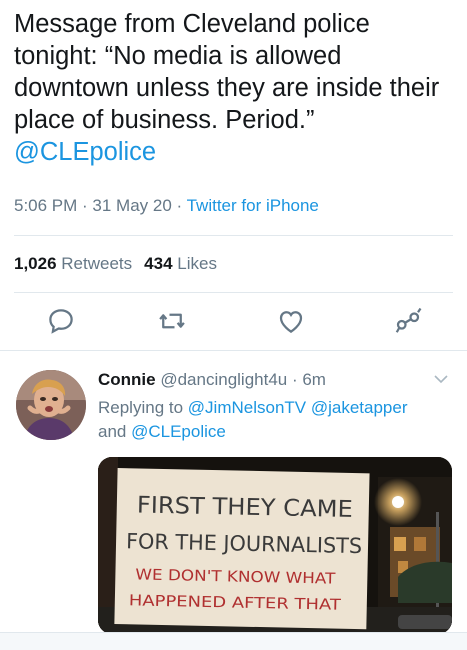 The width and height of the screenshot is (467, 650). I want to click on bottom-bar, so click(233, 641).